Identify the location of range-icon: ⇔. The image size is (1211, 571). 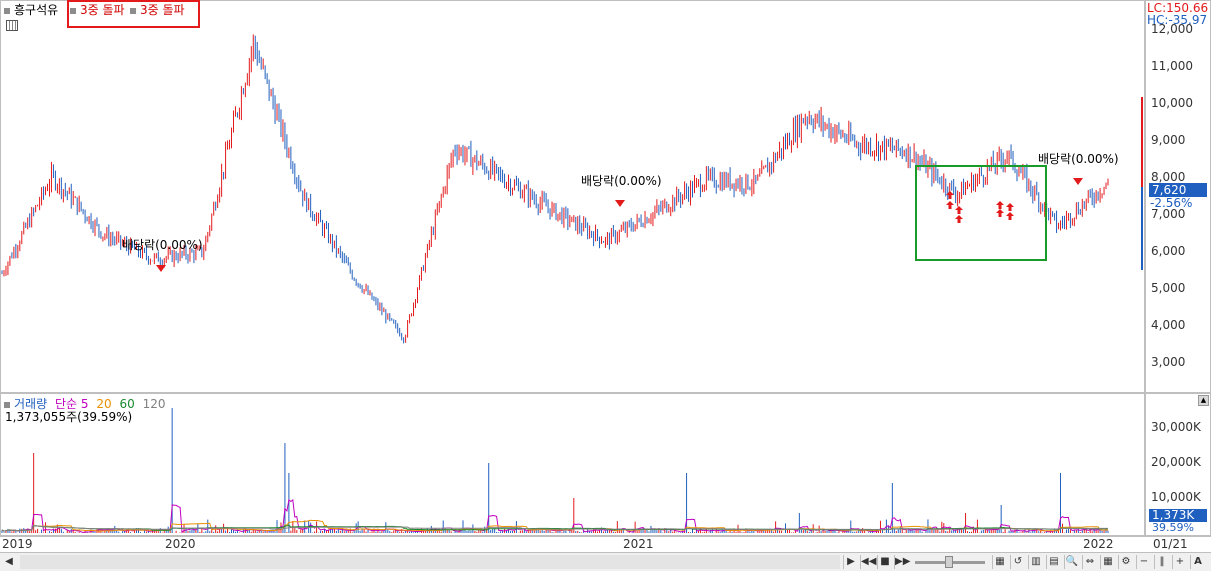
(1089, 562).